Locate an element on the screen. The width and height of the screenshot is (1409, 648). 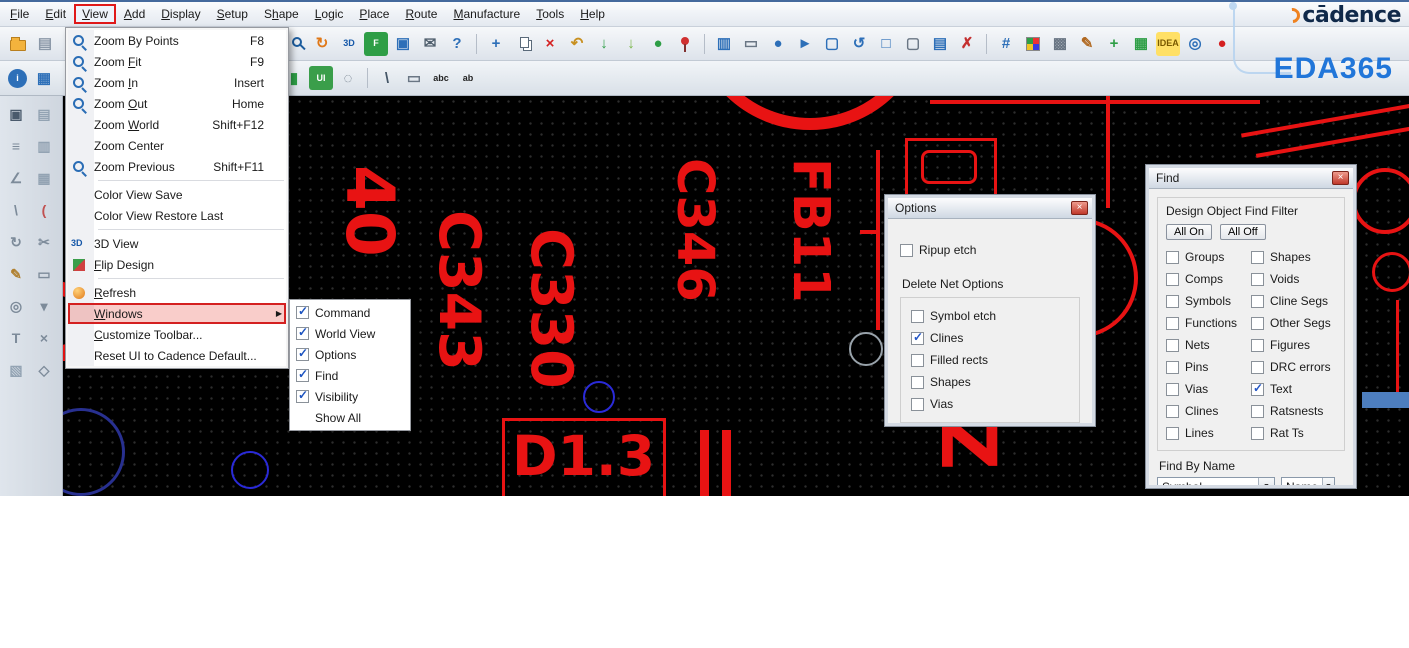
undo-icon: ↶ is located at coordinates (577, 44).